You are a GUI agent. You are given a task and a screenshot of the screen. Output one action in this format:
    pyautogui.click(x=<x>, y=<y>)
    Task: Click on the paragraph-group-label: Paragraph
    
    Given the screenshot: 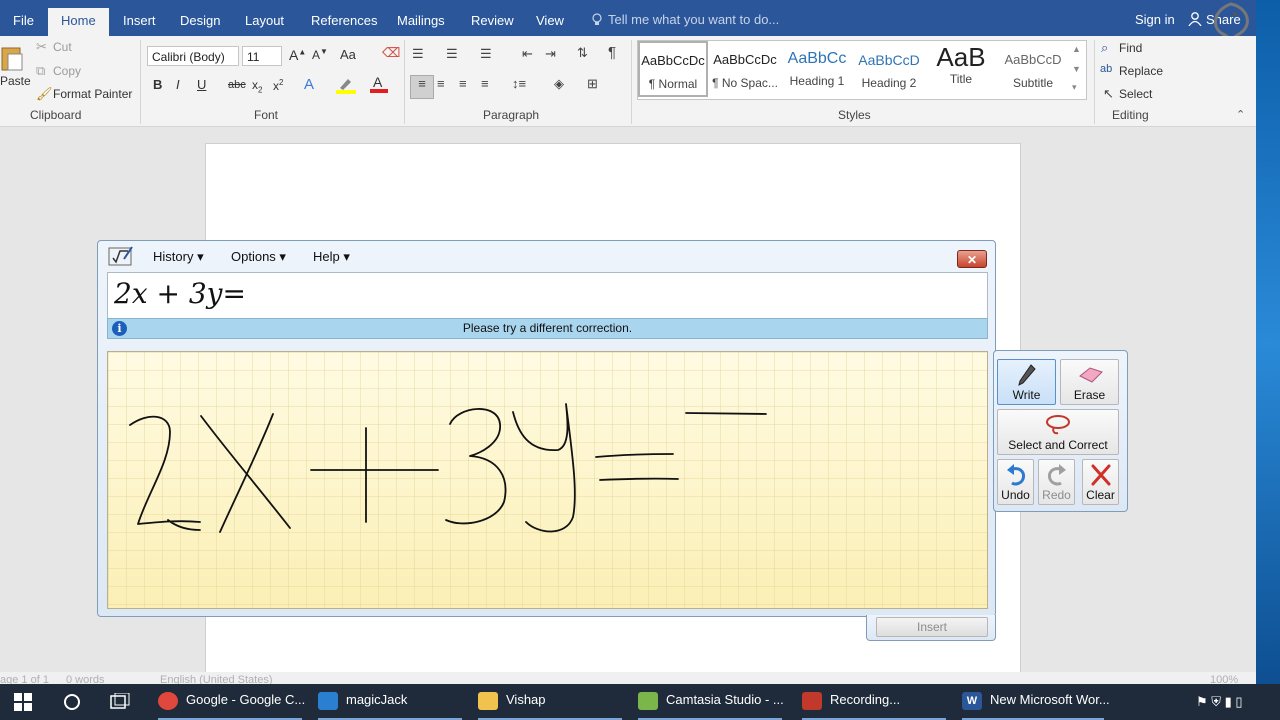 What is the action you would take?
    pyautogui.click(x=511, y=115)
    